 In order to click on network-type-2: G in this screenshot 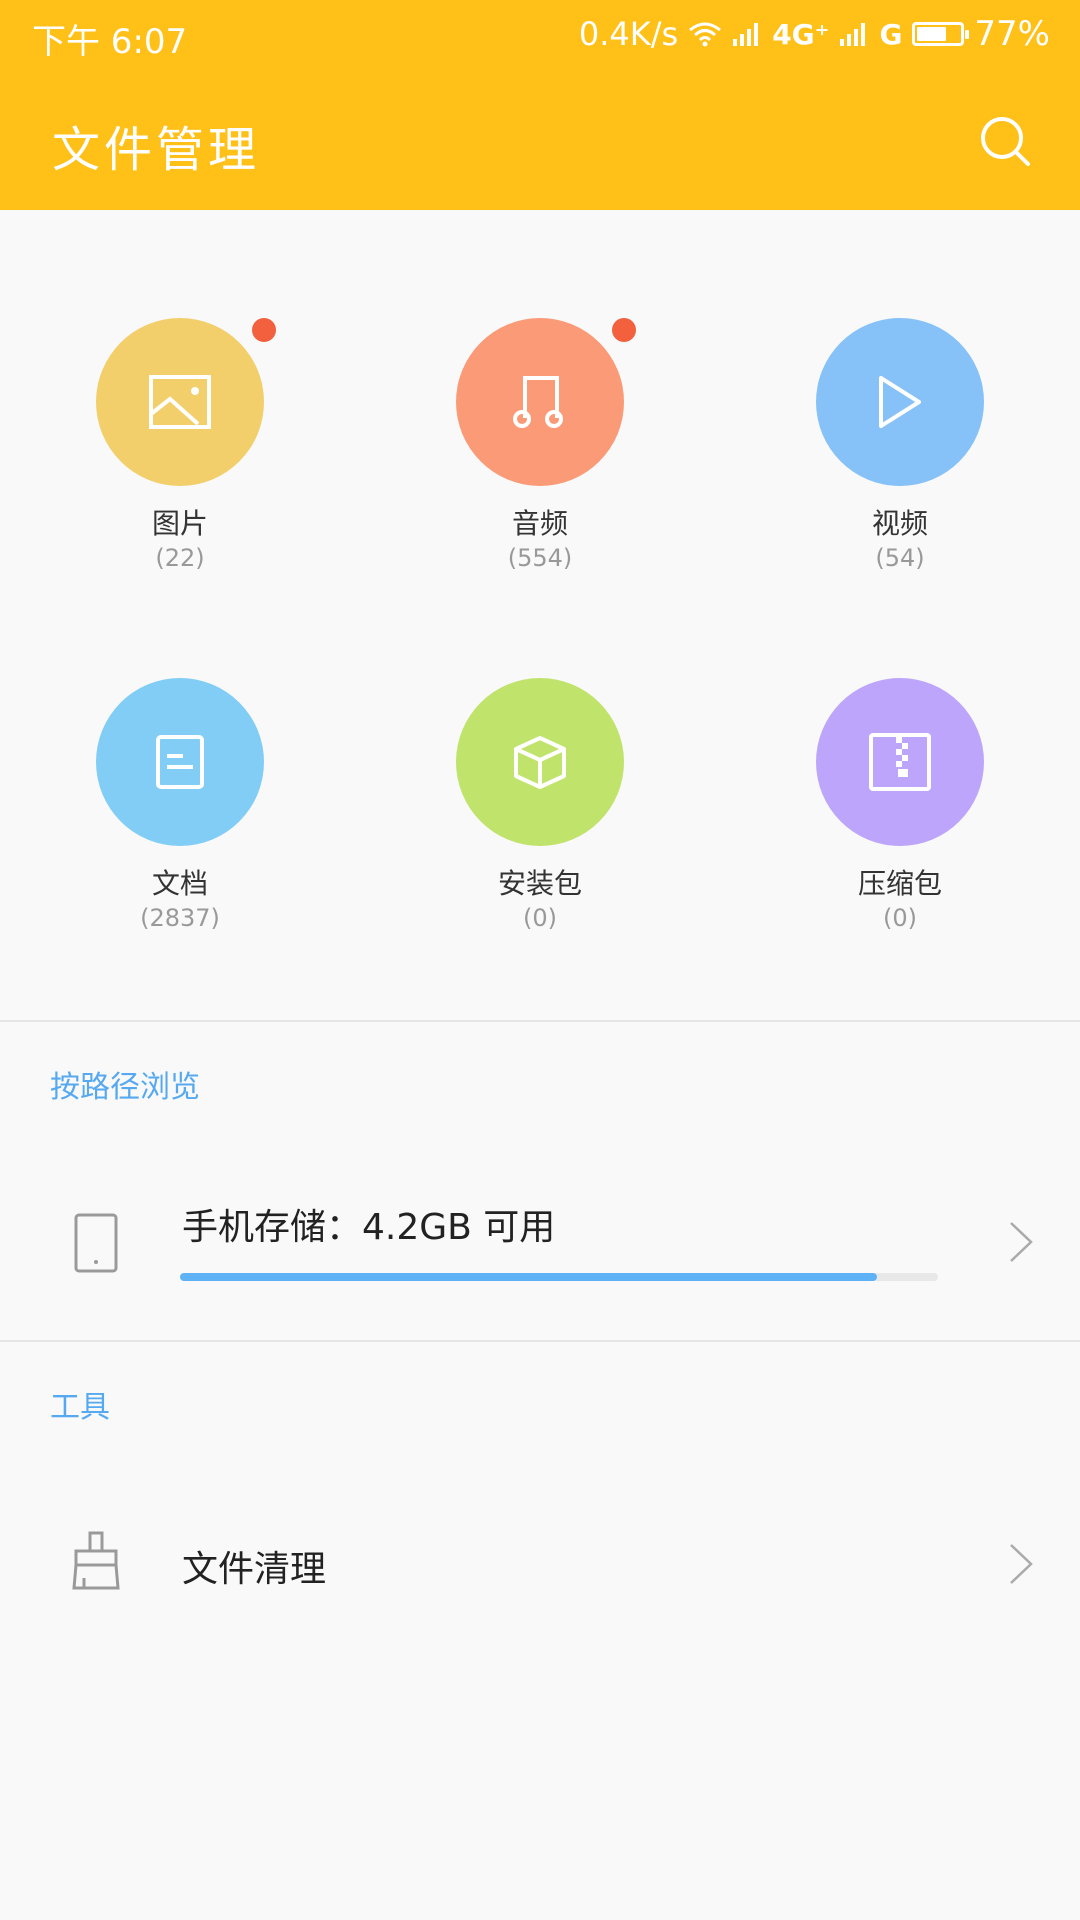, I will do `click(891, 34)`.